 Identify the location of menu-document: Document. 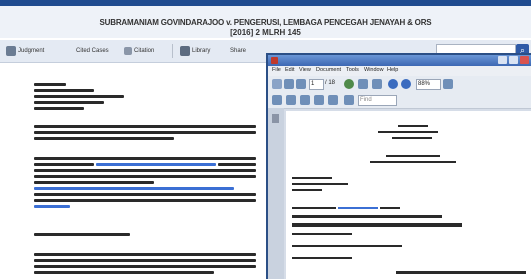
(328, 70).